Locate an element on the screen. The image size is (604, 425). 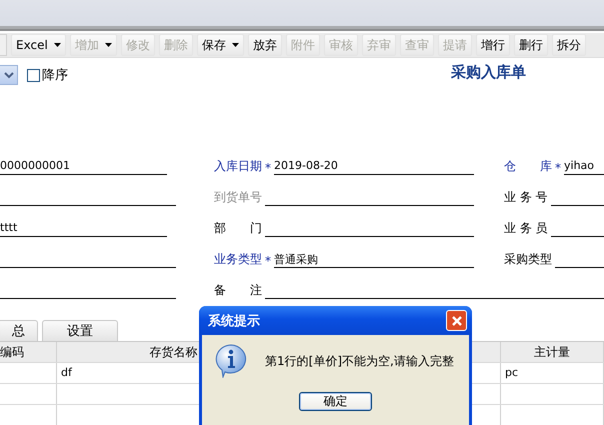
info-icon is located at coordinates (231, 361).